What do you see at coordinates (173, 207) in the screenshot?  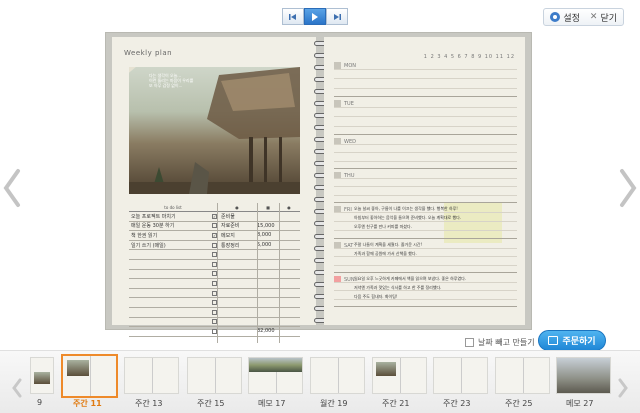 I see `todo-header-title: to do list` at bounding box center [173, 207].